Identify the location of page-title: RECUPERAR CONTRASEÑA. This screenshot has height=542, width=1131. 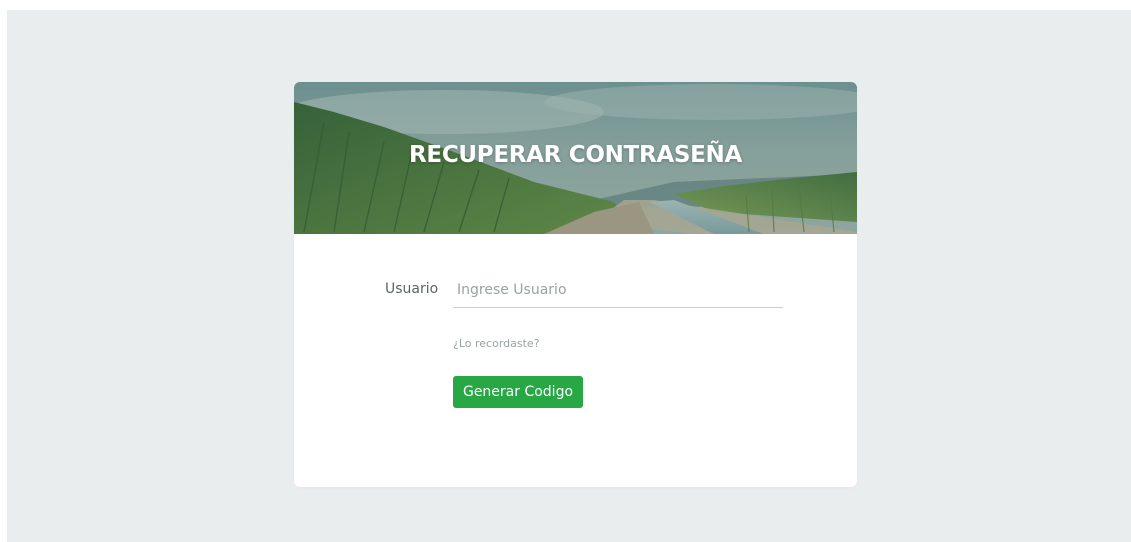
(575, 155).